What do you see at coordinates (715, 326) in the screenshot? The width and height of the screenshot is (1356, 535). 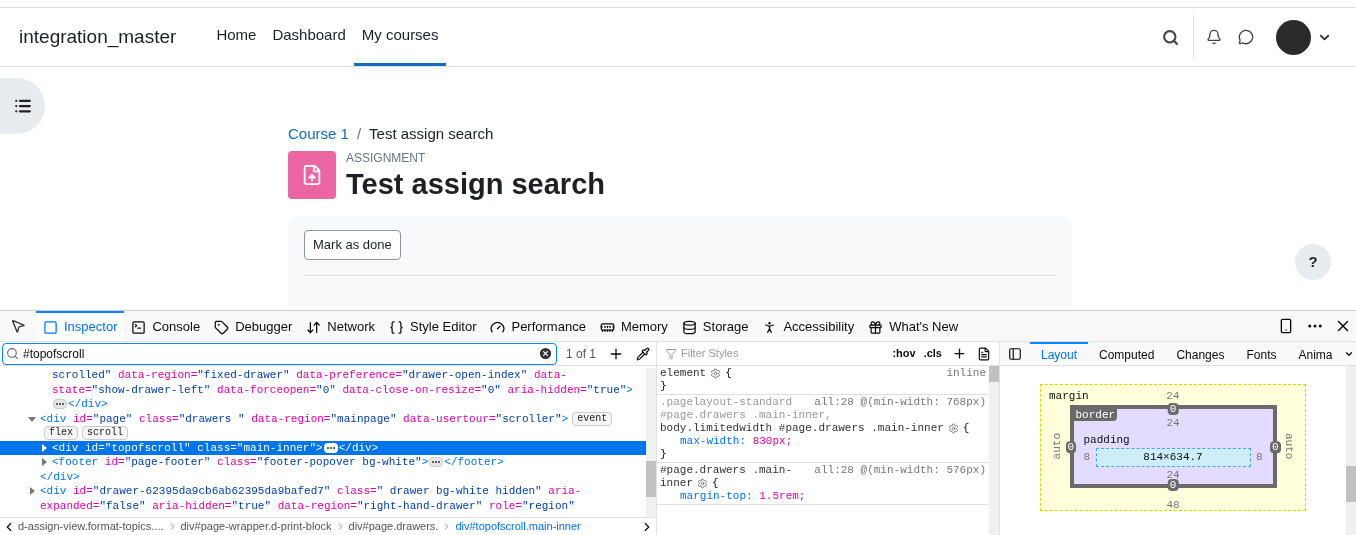 I see `devtools-tab: Storage` at bounding box center [715, 326].